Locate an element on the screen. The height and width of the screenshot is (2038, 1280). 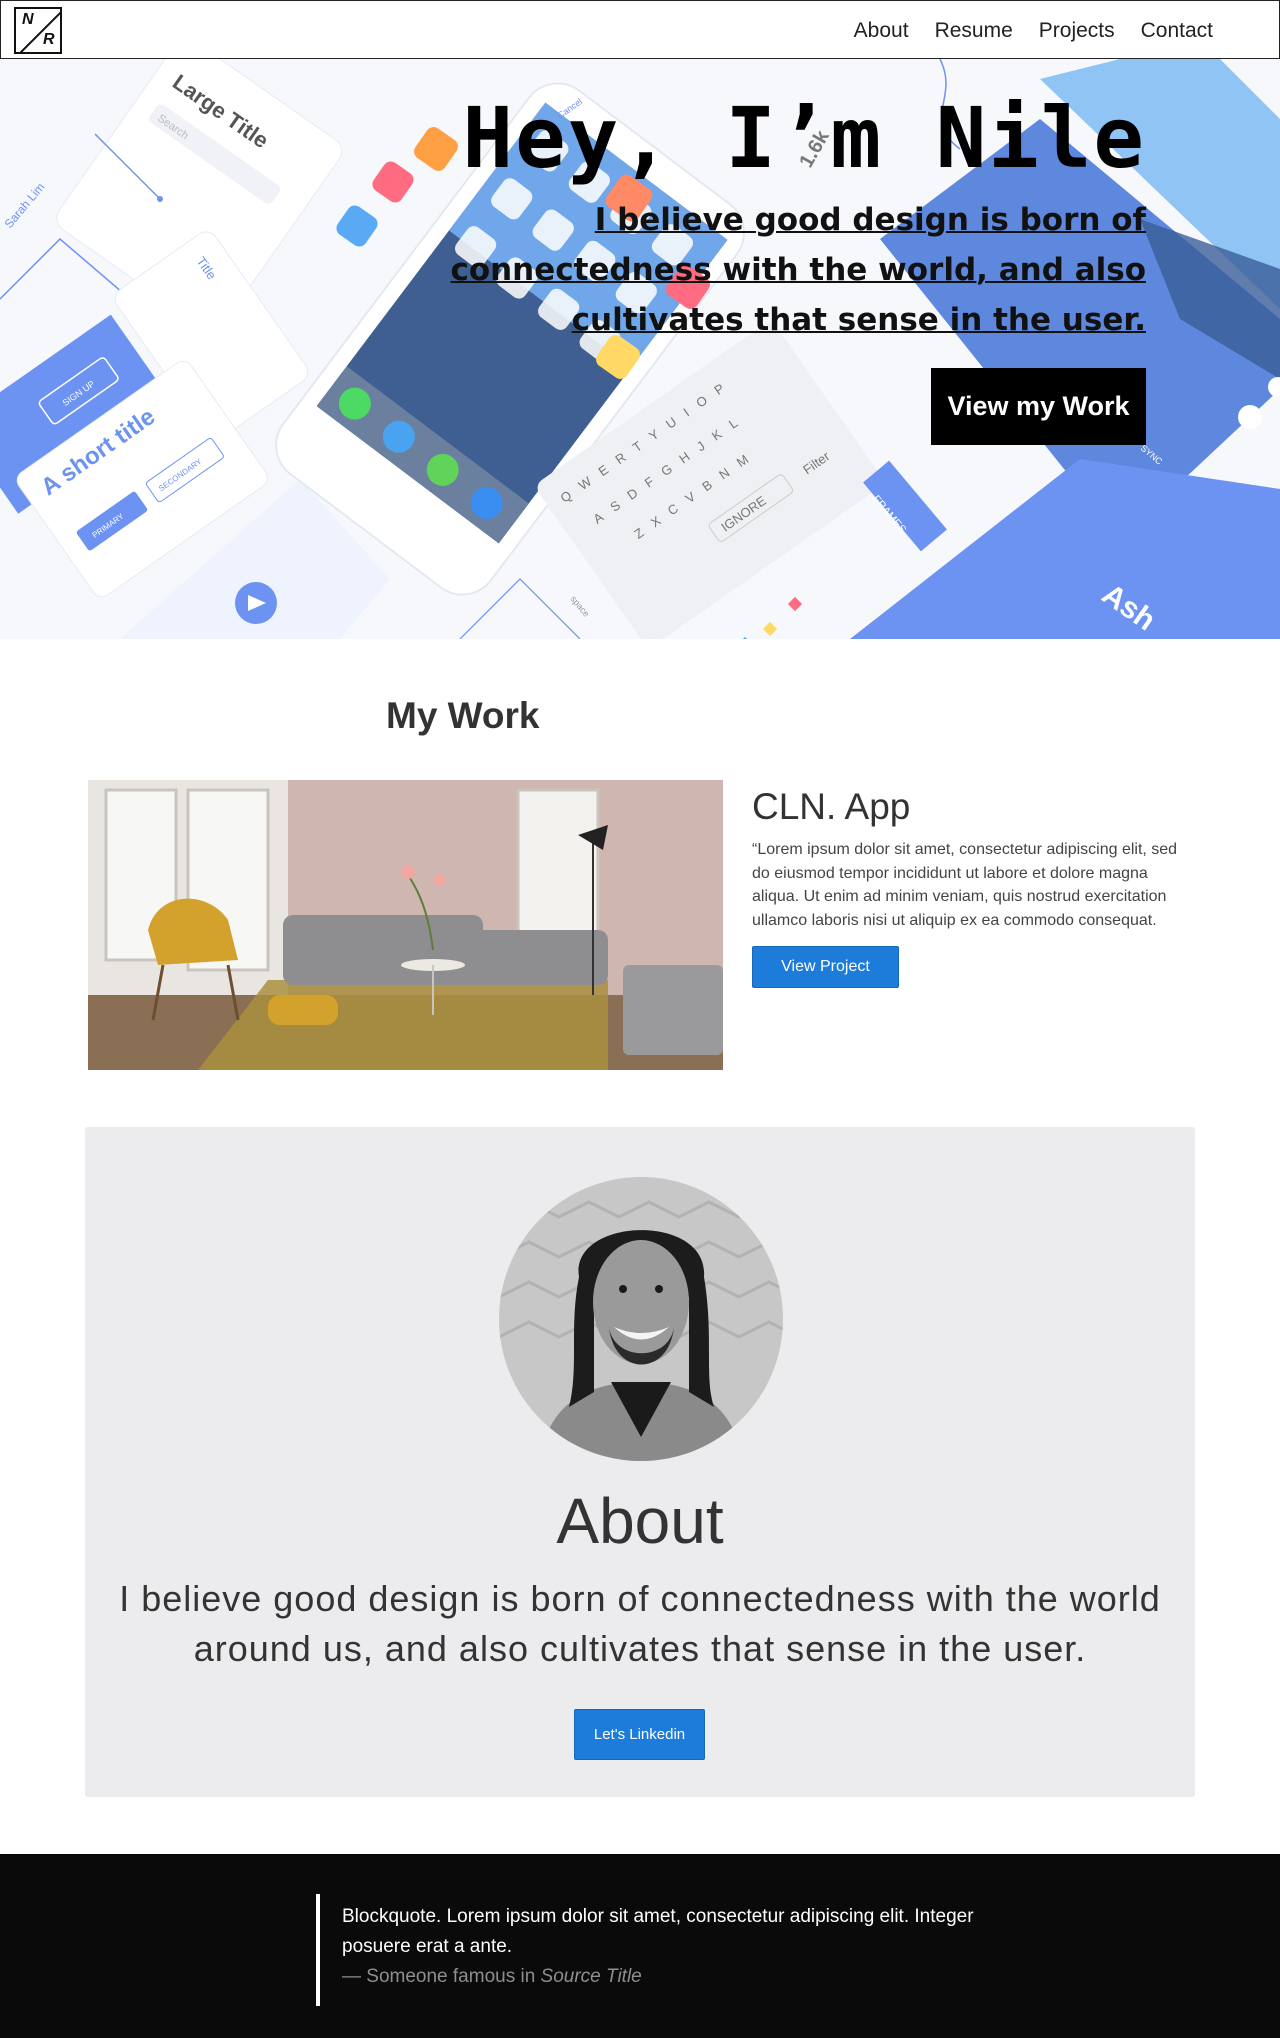
my-work-heading: My Work is located at coordinates (463, 715).